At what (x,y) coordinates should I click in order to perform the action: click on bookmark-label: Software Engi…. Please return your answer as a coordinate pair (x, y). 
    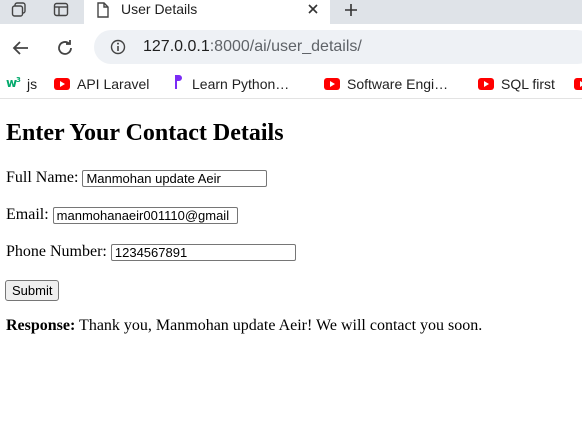
    Looking at the image, I should click on (398, 84).